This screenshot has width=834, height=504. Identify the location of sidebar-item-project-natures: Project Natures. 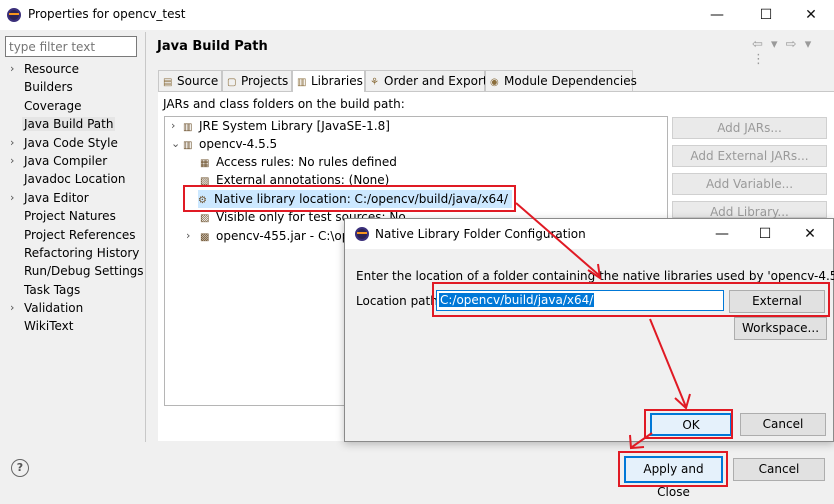
(72, 216).